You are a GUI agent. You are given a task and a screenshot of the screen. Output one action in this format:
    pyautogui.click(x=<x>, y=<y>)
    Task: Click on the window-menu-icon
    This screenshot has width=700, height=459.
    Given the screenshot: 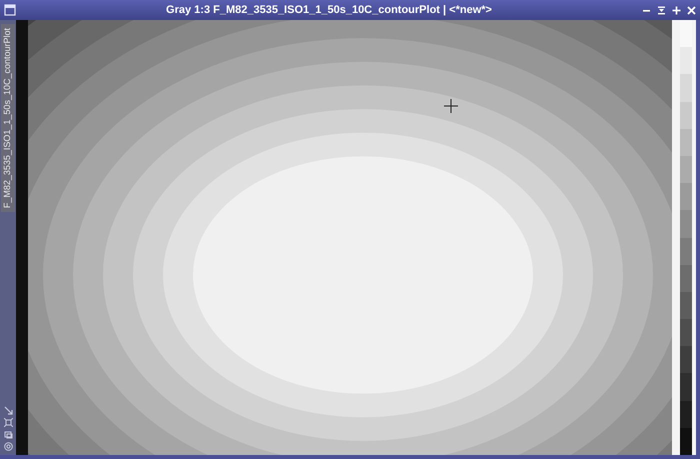 What is the action you would take?
    pyautogui.click(x=10, y=10)
    